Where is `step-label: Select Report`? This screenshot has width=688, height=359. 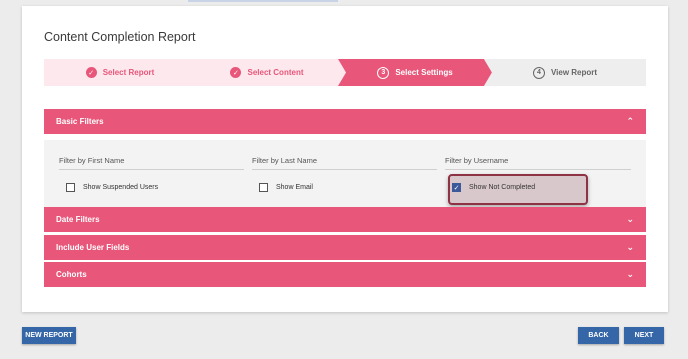 step-label: Select Report is located at coordinates (128, 72).